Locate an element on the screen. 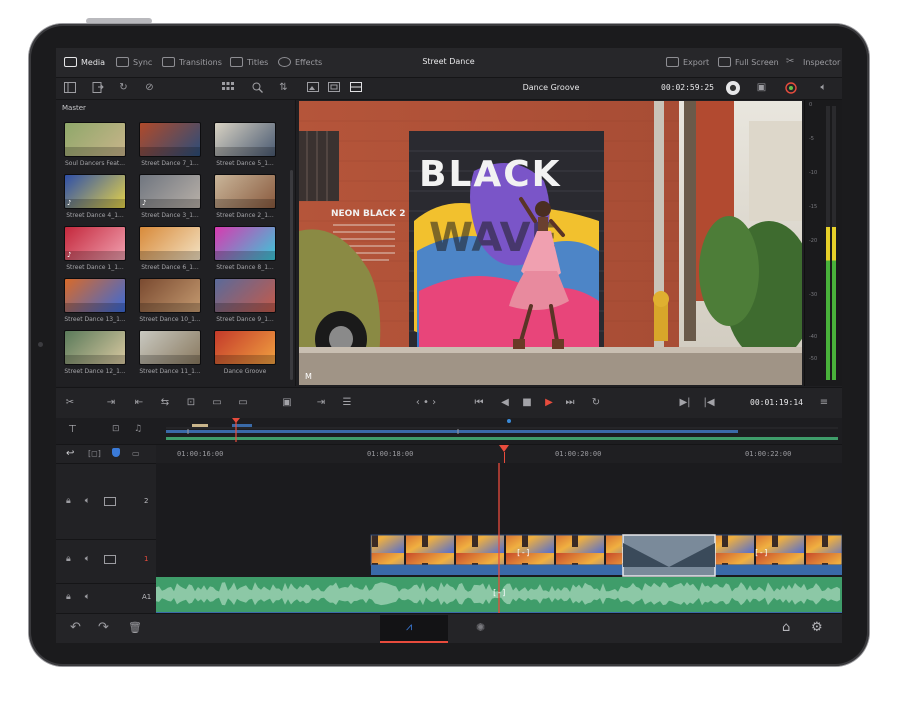 This screenshot has width=900, height=704. tab-sync: Sync is located at coordinates (134, 62).